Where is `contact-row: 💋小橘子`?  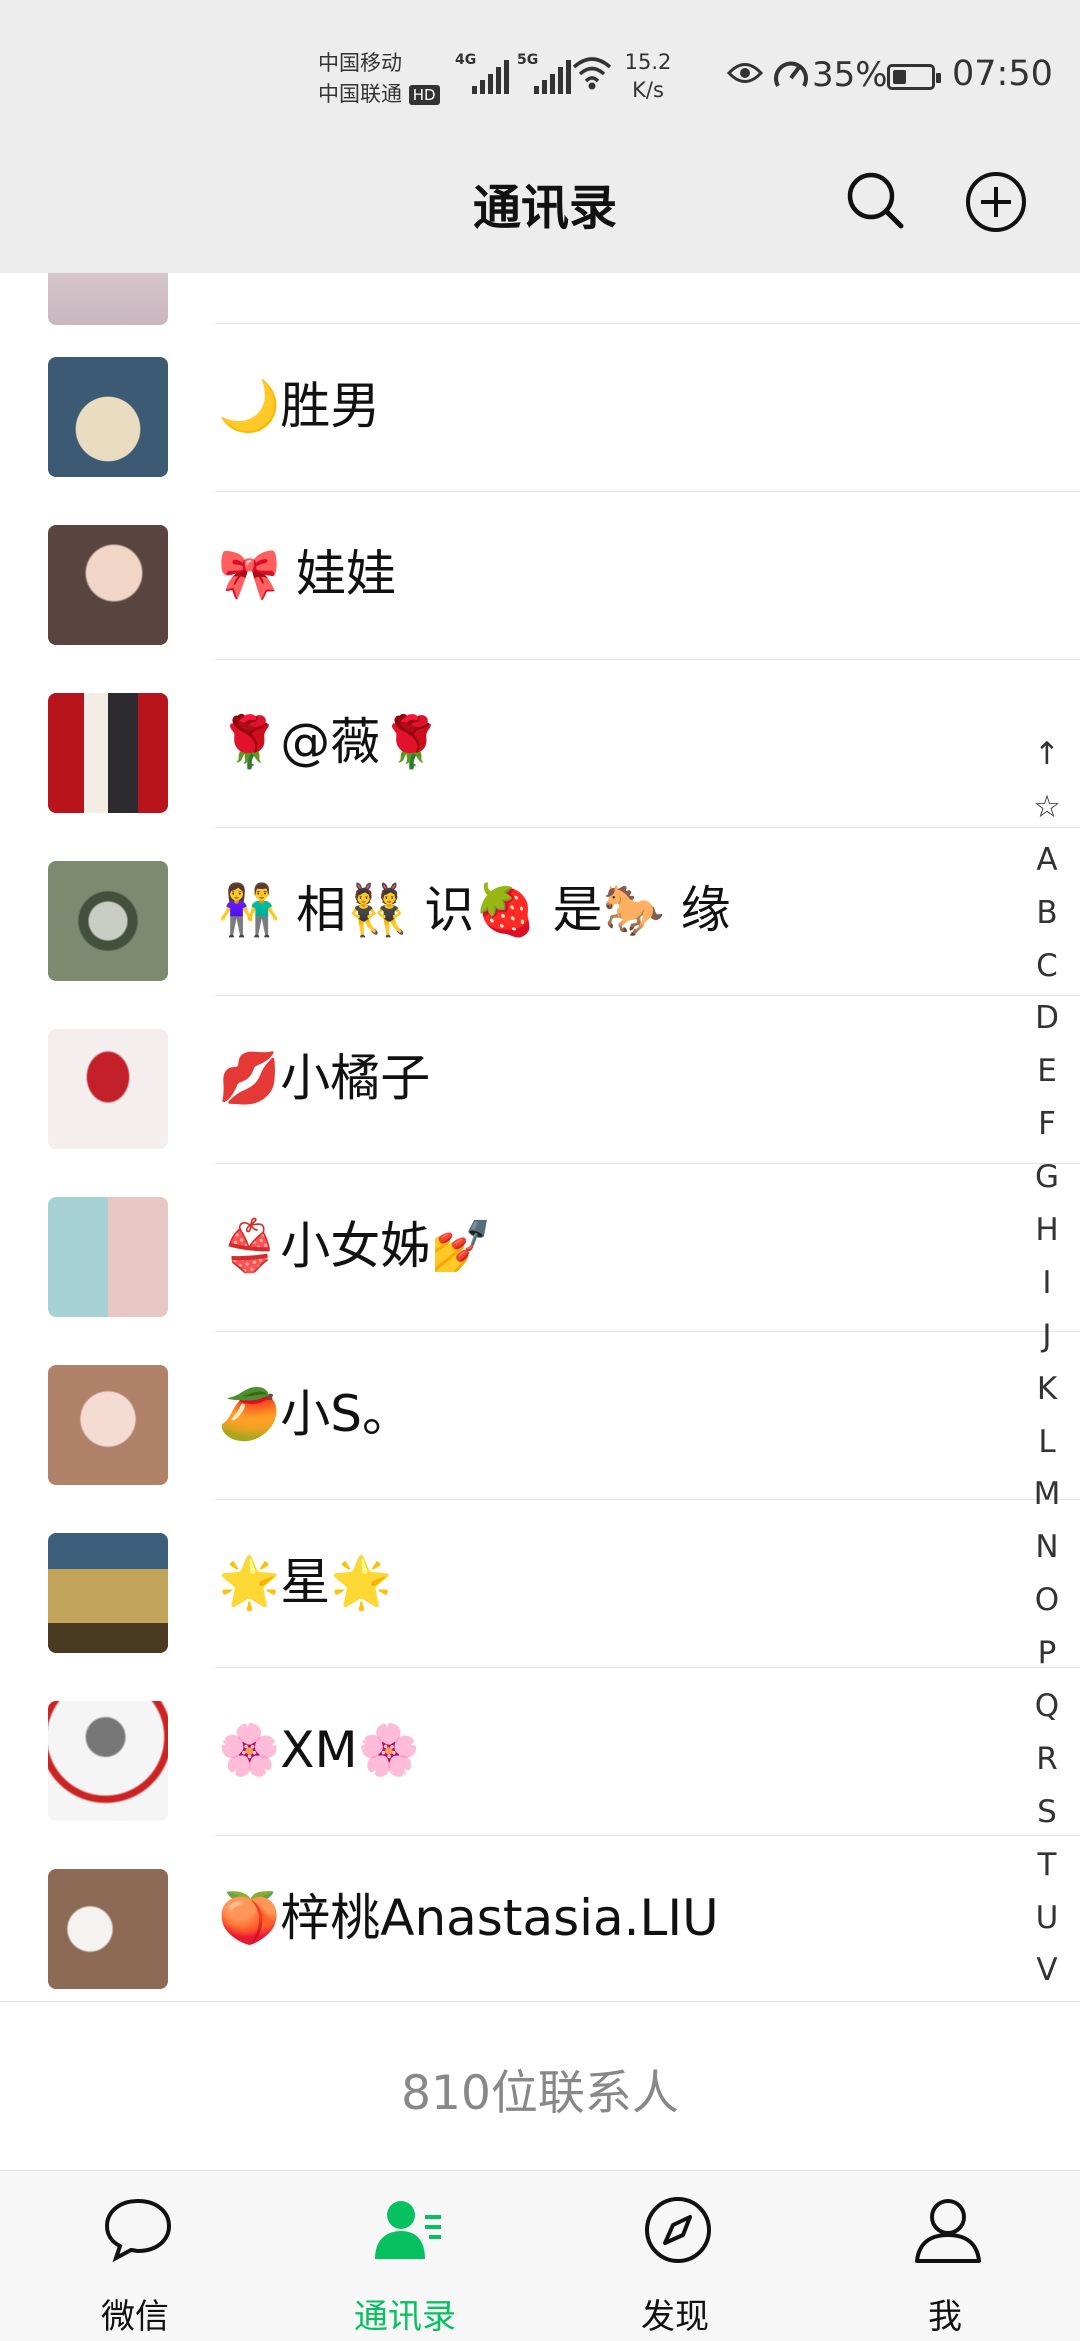
contact-row: 💋小橘子 is located at coordinates (540, 1079).